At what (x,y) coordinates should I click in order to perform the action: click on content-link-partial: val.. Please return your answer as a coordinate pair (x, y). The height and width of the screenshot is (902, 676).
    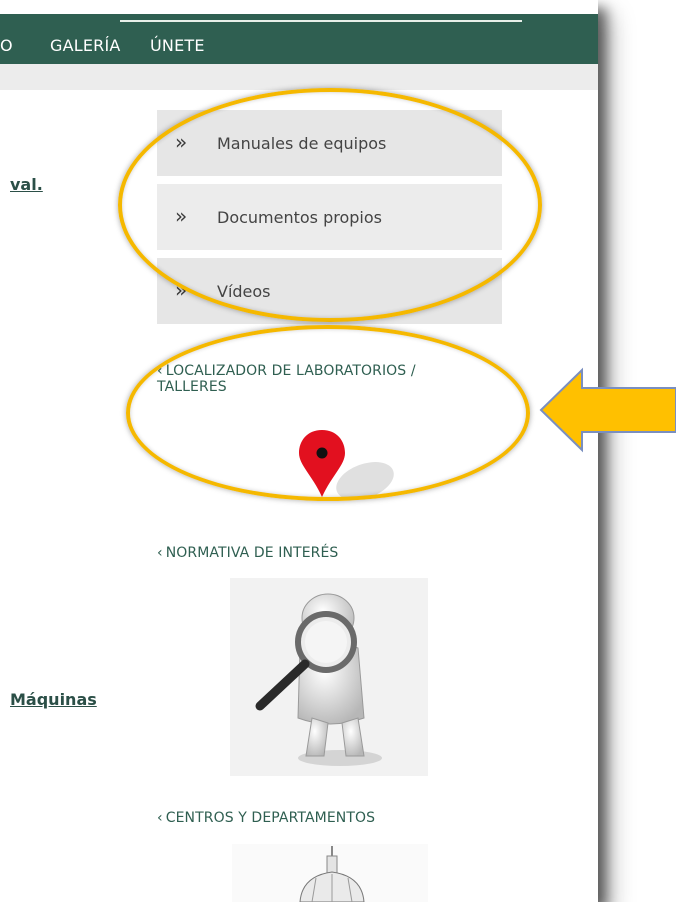
    Looking at the image, I should click on (26, 184).